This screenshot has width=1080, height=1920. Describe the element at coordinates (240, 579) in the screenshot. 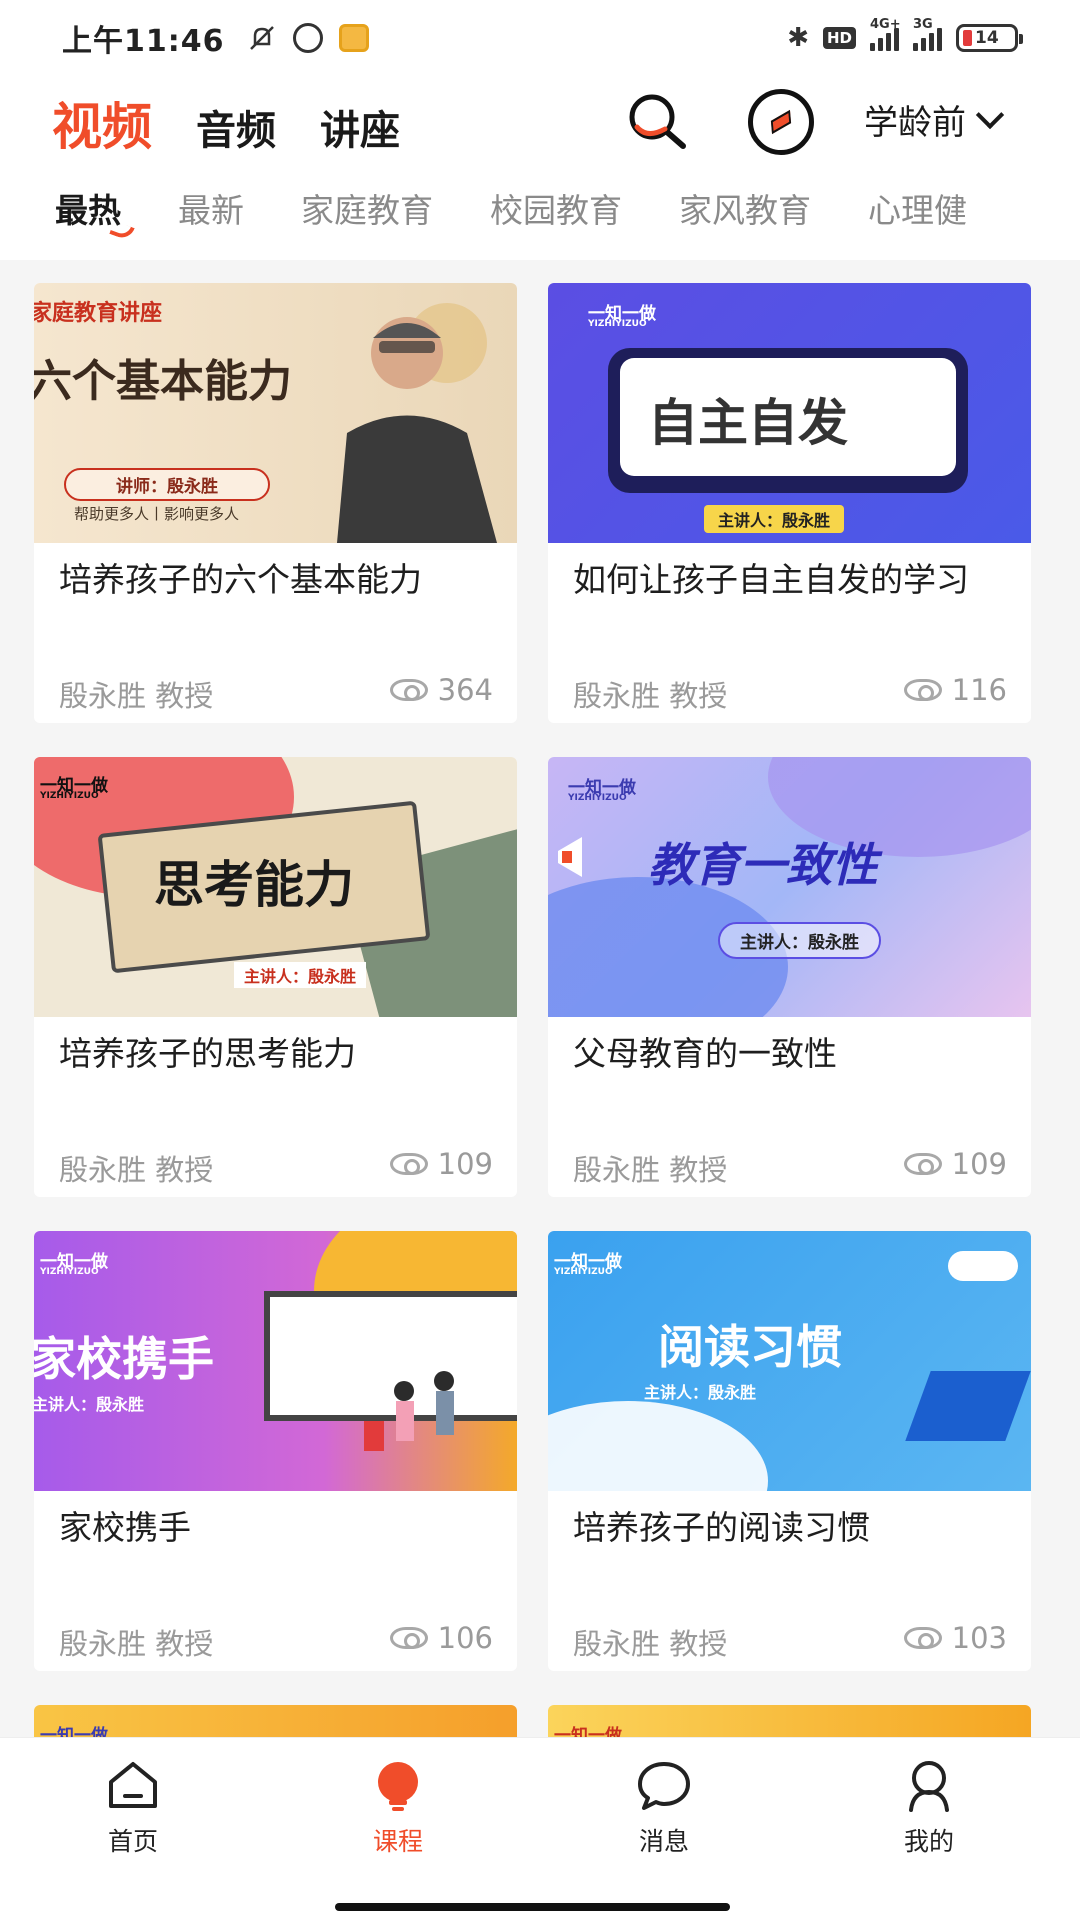

I see `course-title: 培养孩子的六个基本能力` at that location.